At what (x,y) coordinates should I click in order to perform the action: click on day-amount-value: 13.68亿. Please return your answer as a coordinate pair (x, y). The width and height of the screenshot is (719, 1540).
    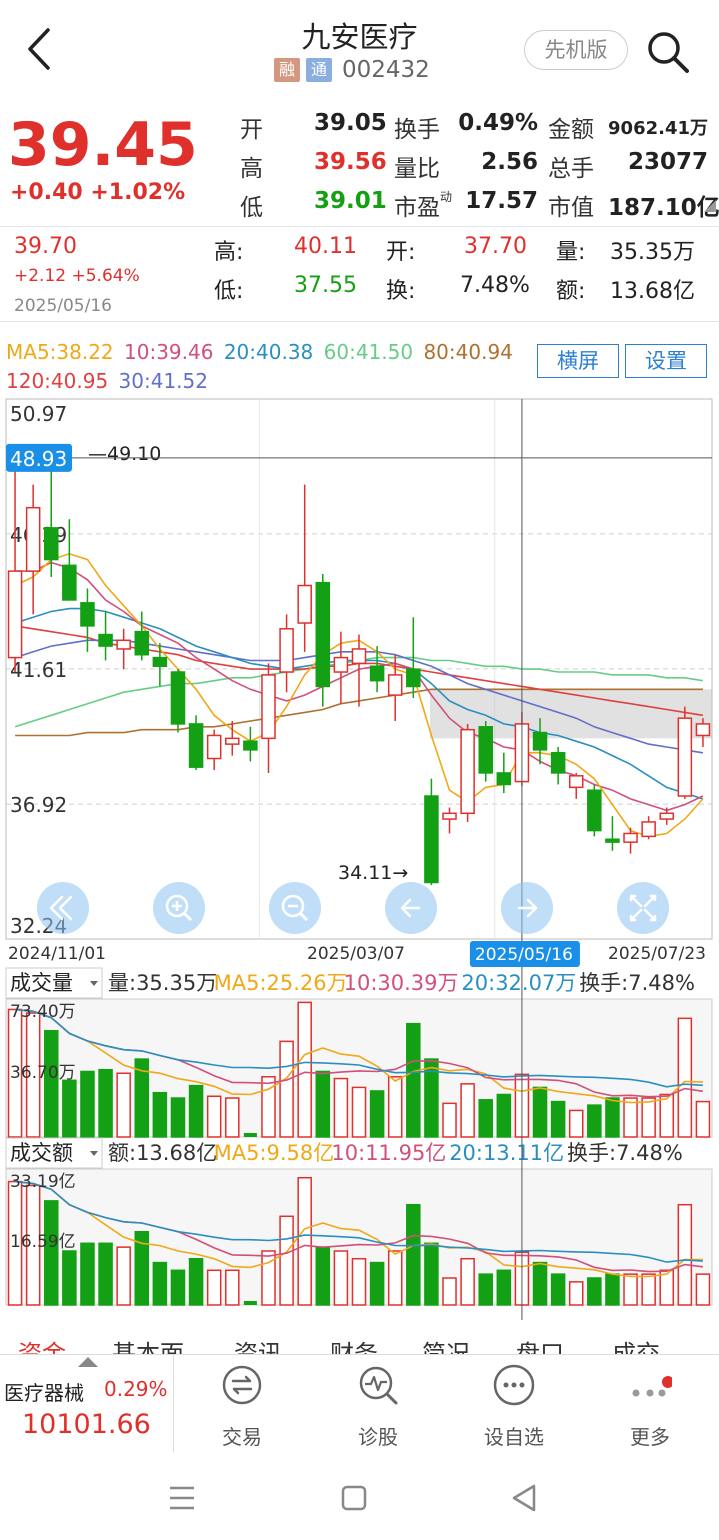
    Looking at the image, I should click on (652, 291).